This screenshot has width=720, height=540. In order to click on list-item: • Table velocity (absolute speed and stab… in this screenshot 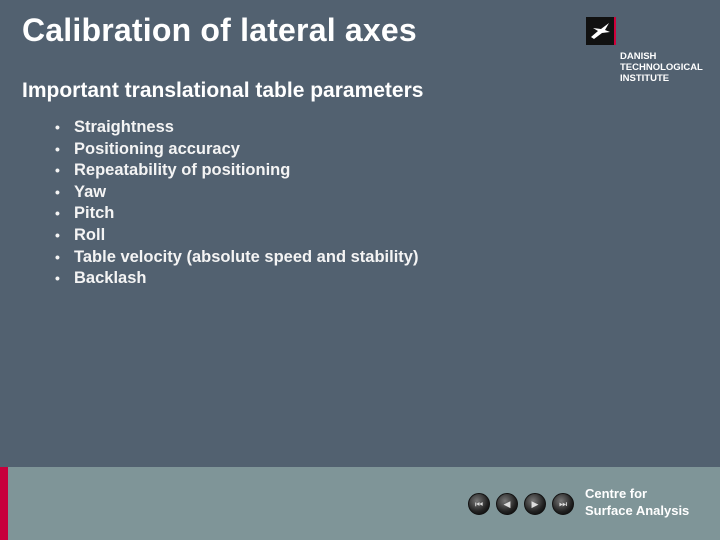, I will do `click(236, 258)`.